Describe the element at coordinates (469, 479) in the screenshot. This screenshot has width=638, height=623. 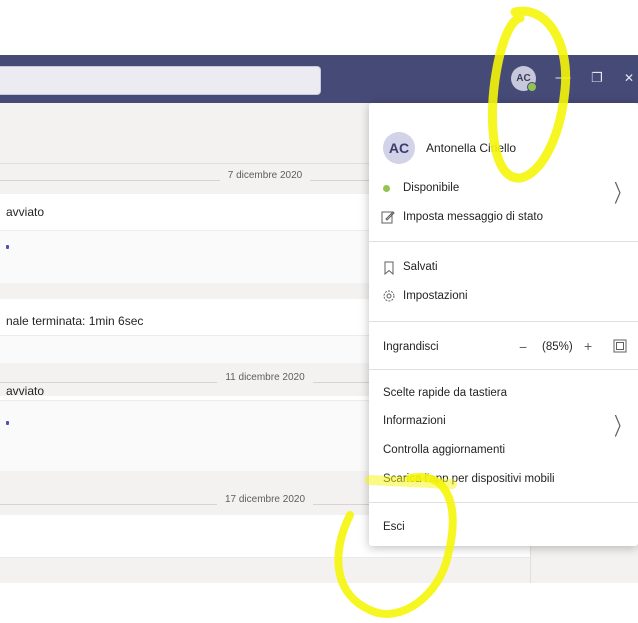
I see `download-mobile-app-item: Scarica l'app per dispositivi mobili` at that location.